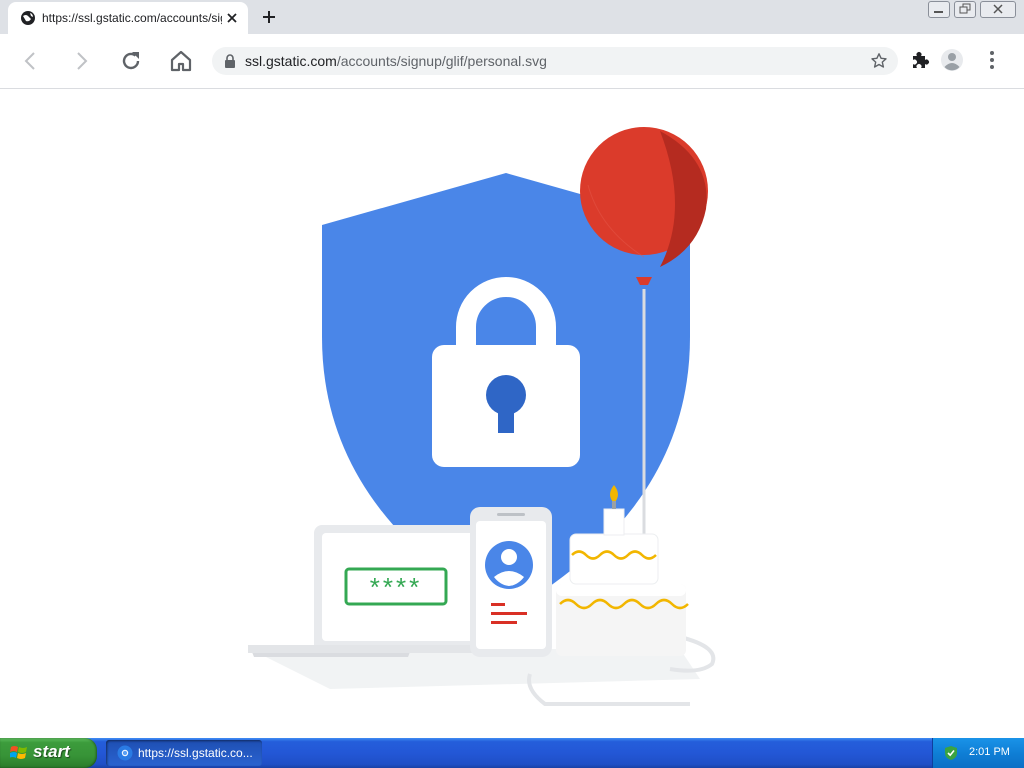 This screenshot has height=768, width=1024. What do you see at coordinates (269, 17) in the screenshot?
I see `new-tab-icon` at bounding box center [269, 17].